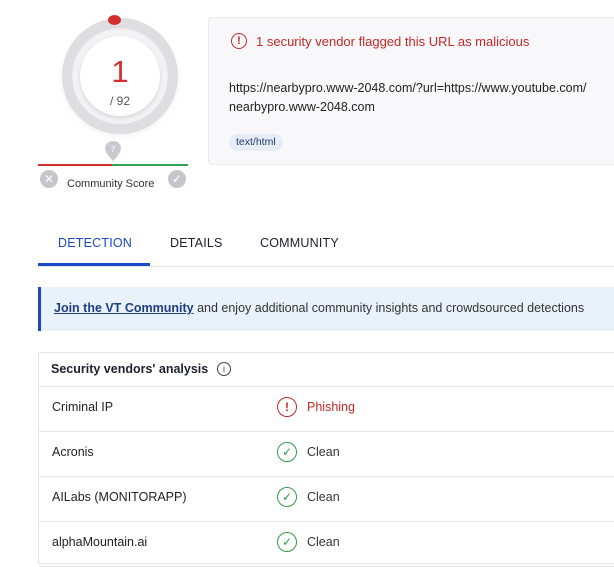  I want to click on active-tab-indicator, so click(94, 264).